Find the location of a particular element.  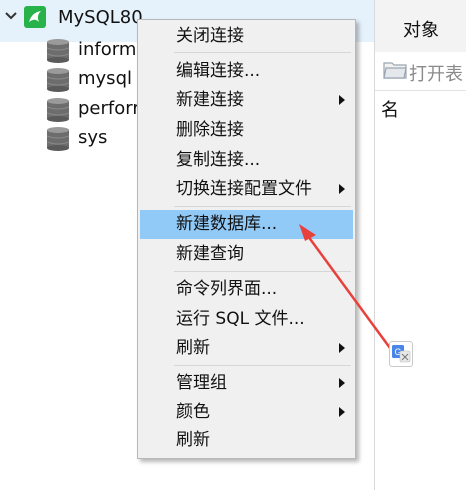

tab-objects: 对象 is located at coordinates (420, 26).